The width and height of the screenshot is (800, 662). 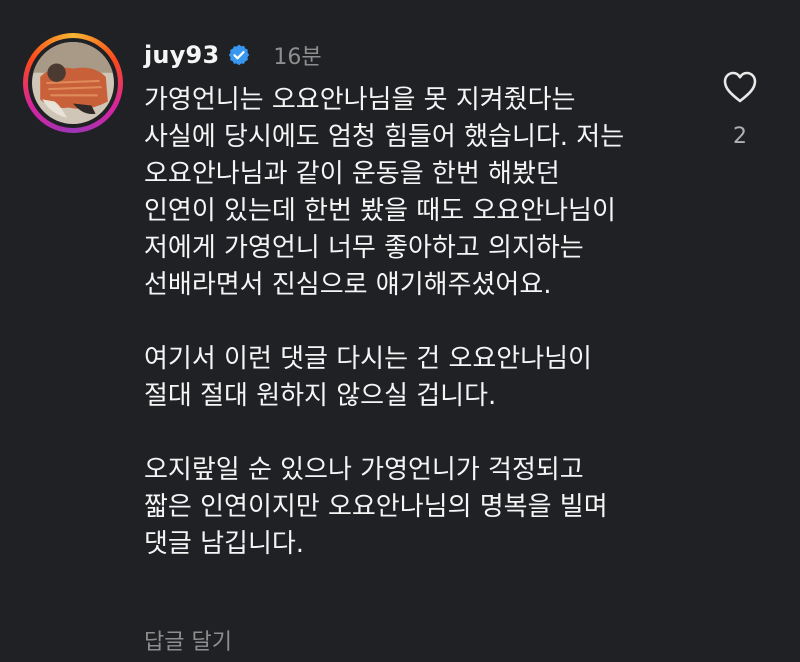 I want to click on comment-line: 절대 절대 원하지 않으실 겁니다., so click(x=320, y=396).